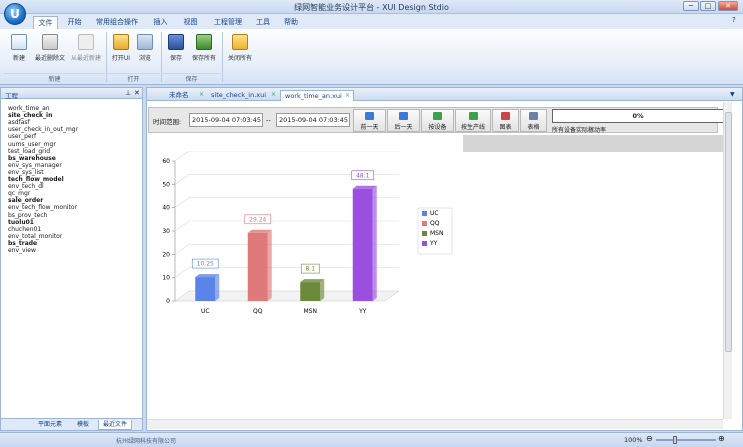 This screenshot has width=743, height=447. Describe the element at coordinates (732, 94) in the screenshot. I see `tab-list-dropdown-icon: ▼` at that location.